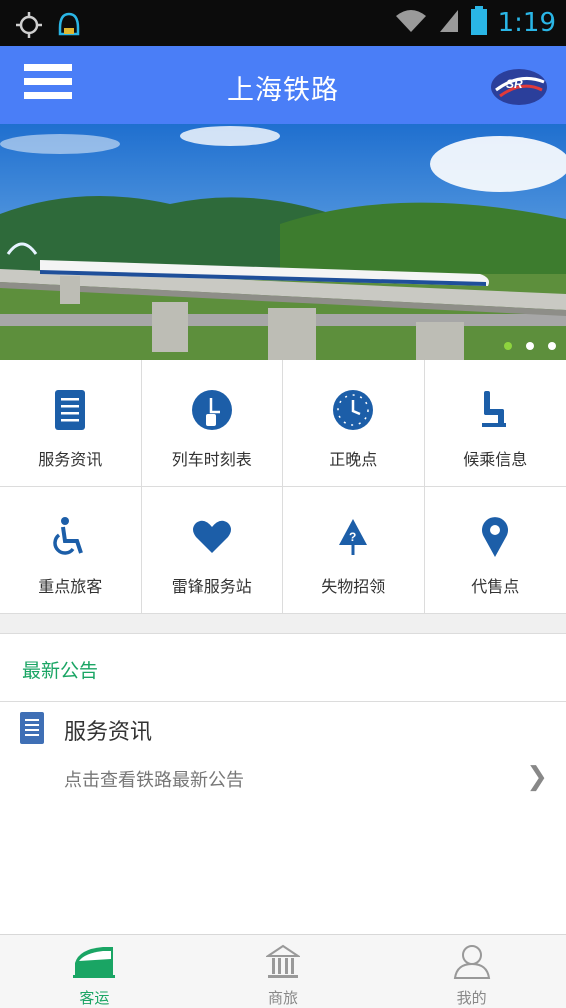 The height and width of the screenshot is (1008, 566). What do you see at coordinates (283, 90) in the screenshot?
I see `page-title: 上海铁路` at bounding box center [283, 90].